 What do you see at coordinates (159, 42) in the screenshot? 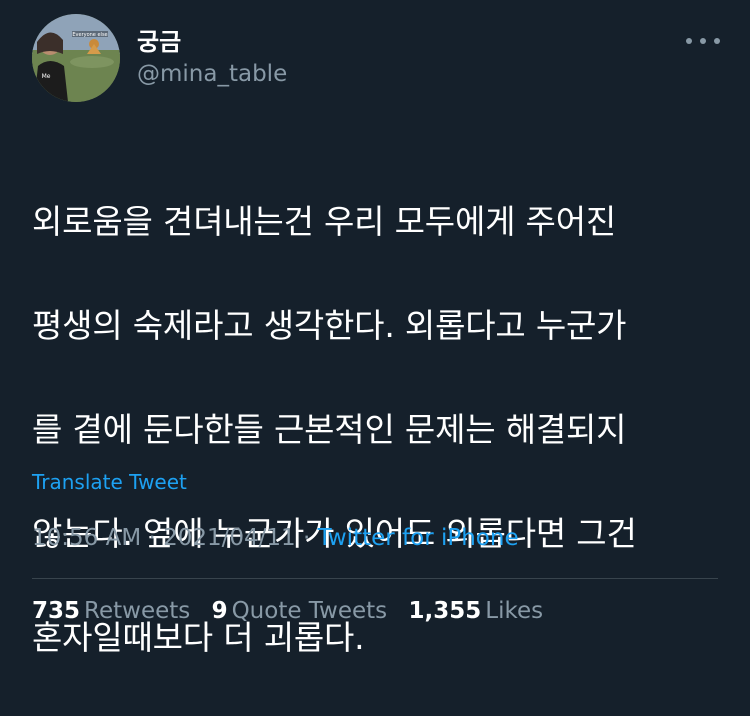
I see `display-name: 궁금` at bounding box center [159, 42].